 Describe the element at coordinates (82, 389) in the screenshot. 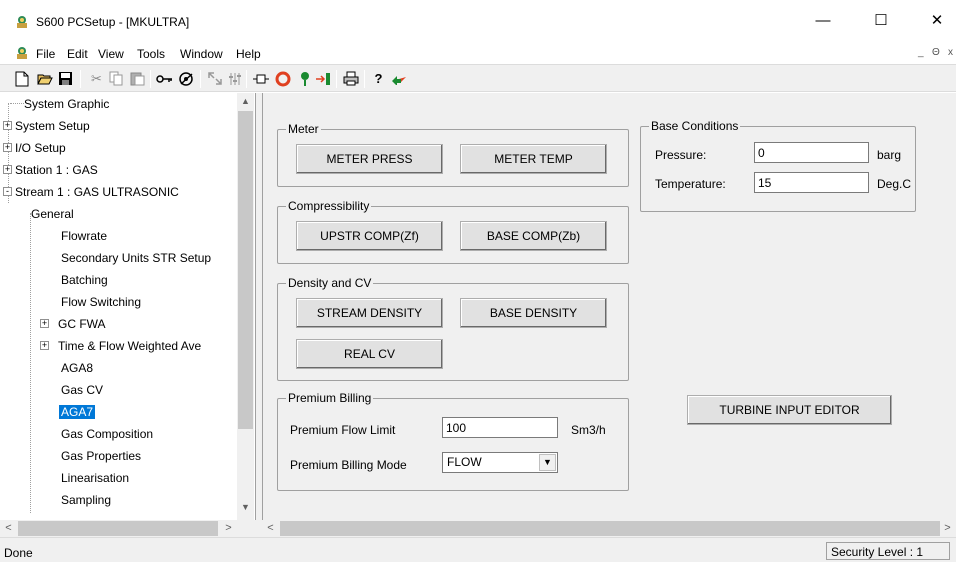

I see `tree-item-gas-cv: Gas CV` at that location.